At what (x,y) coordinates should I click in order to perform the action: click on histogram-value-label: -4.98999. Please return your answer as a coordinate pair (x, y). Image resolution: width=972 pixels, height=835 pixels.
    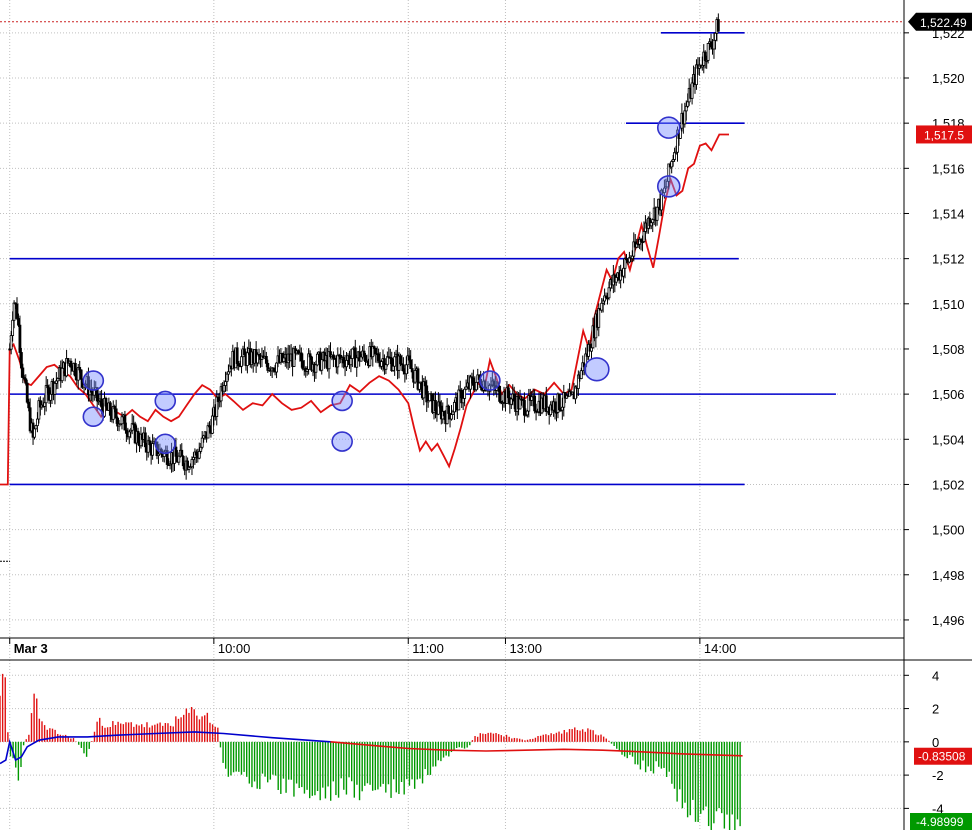
    Looking at the image, I should click on (940, 822).